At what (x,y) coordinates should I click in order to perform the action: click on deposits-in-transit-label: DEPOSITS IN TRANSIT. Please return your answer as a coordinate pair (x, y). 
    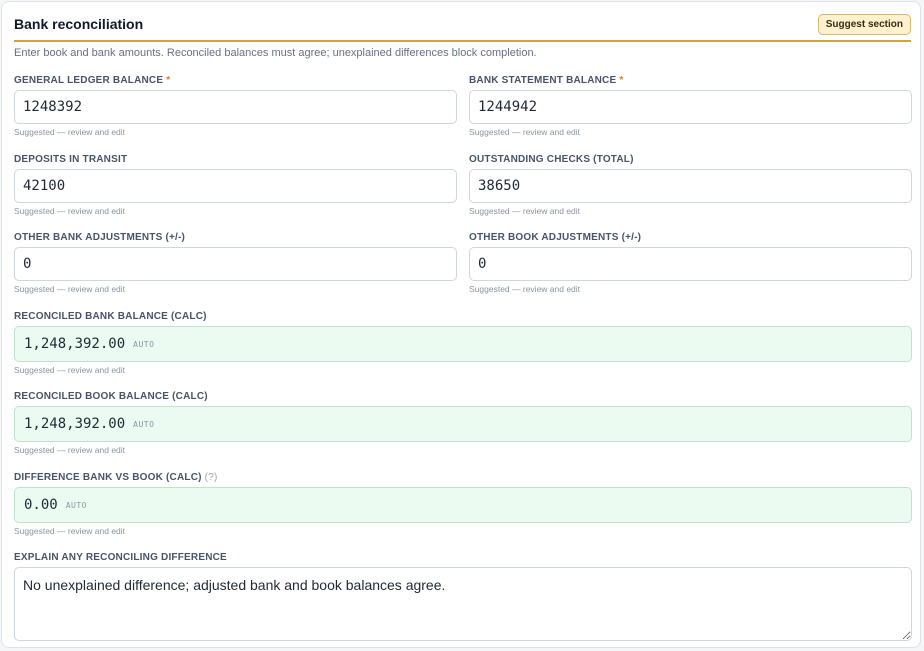
    Looking at the image, I should click on (71, 159).